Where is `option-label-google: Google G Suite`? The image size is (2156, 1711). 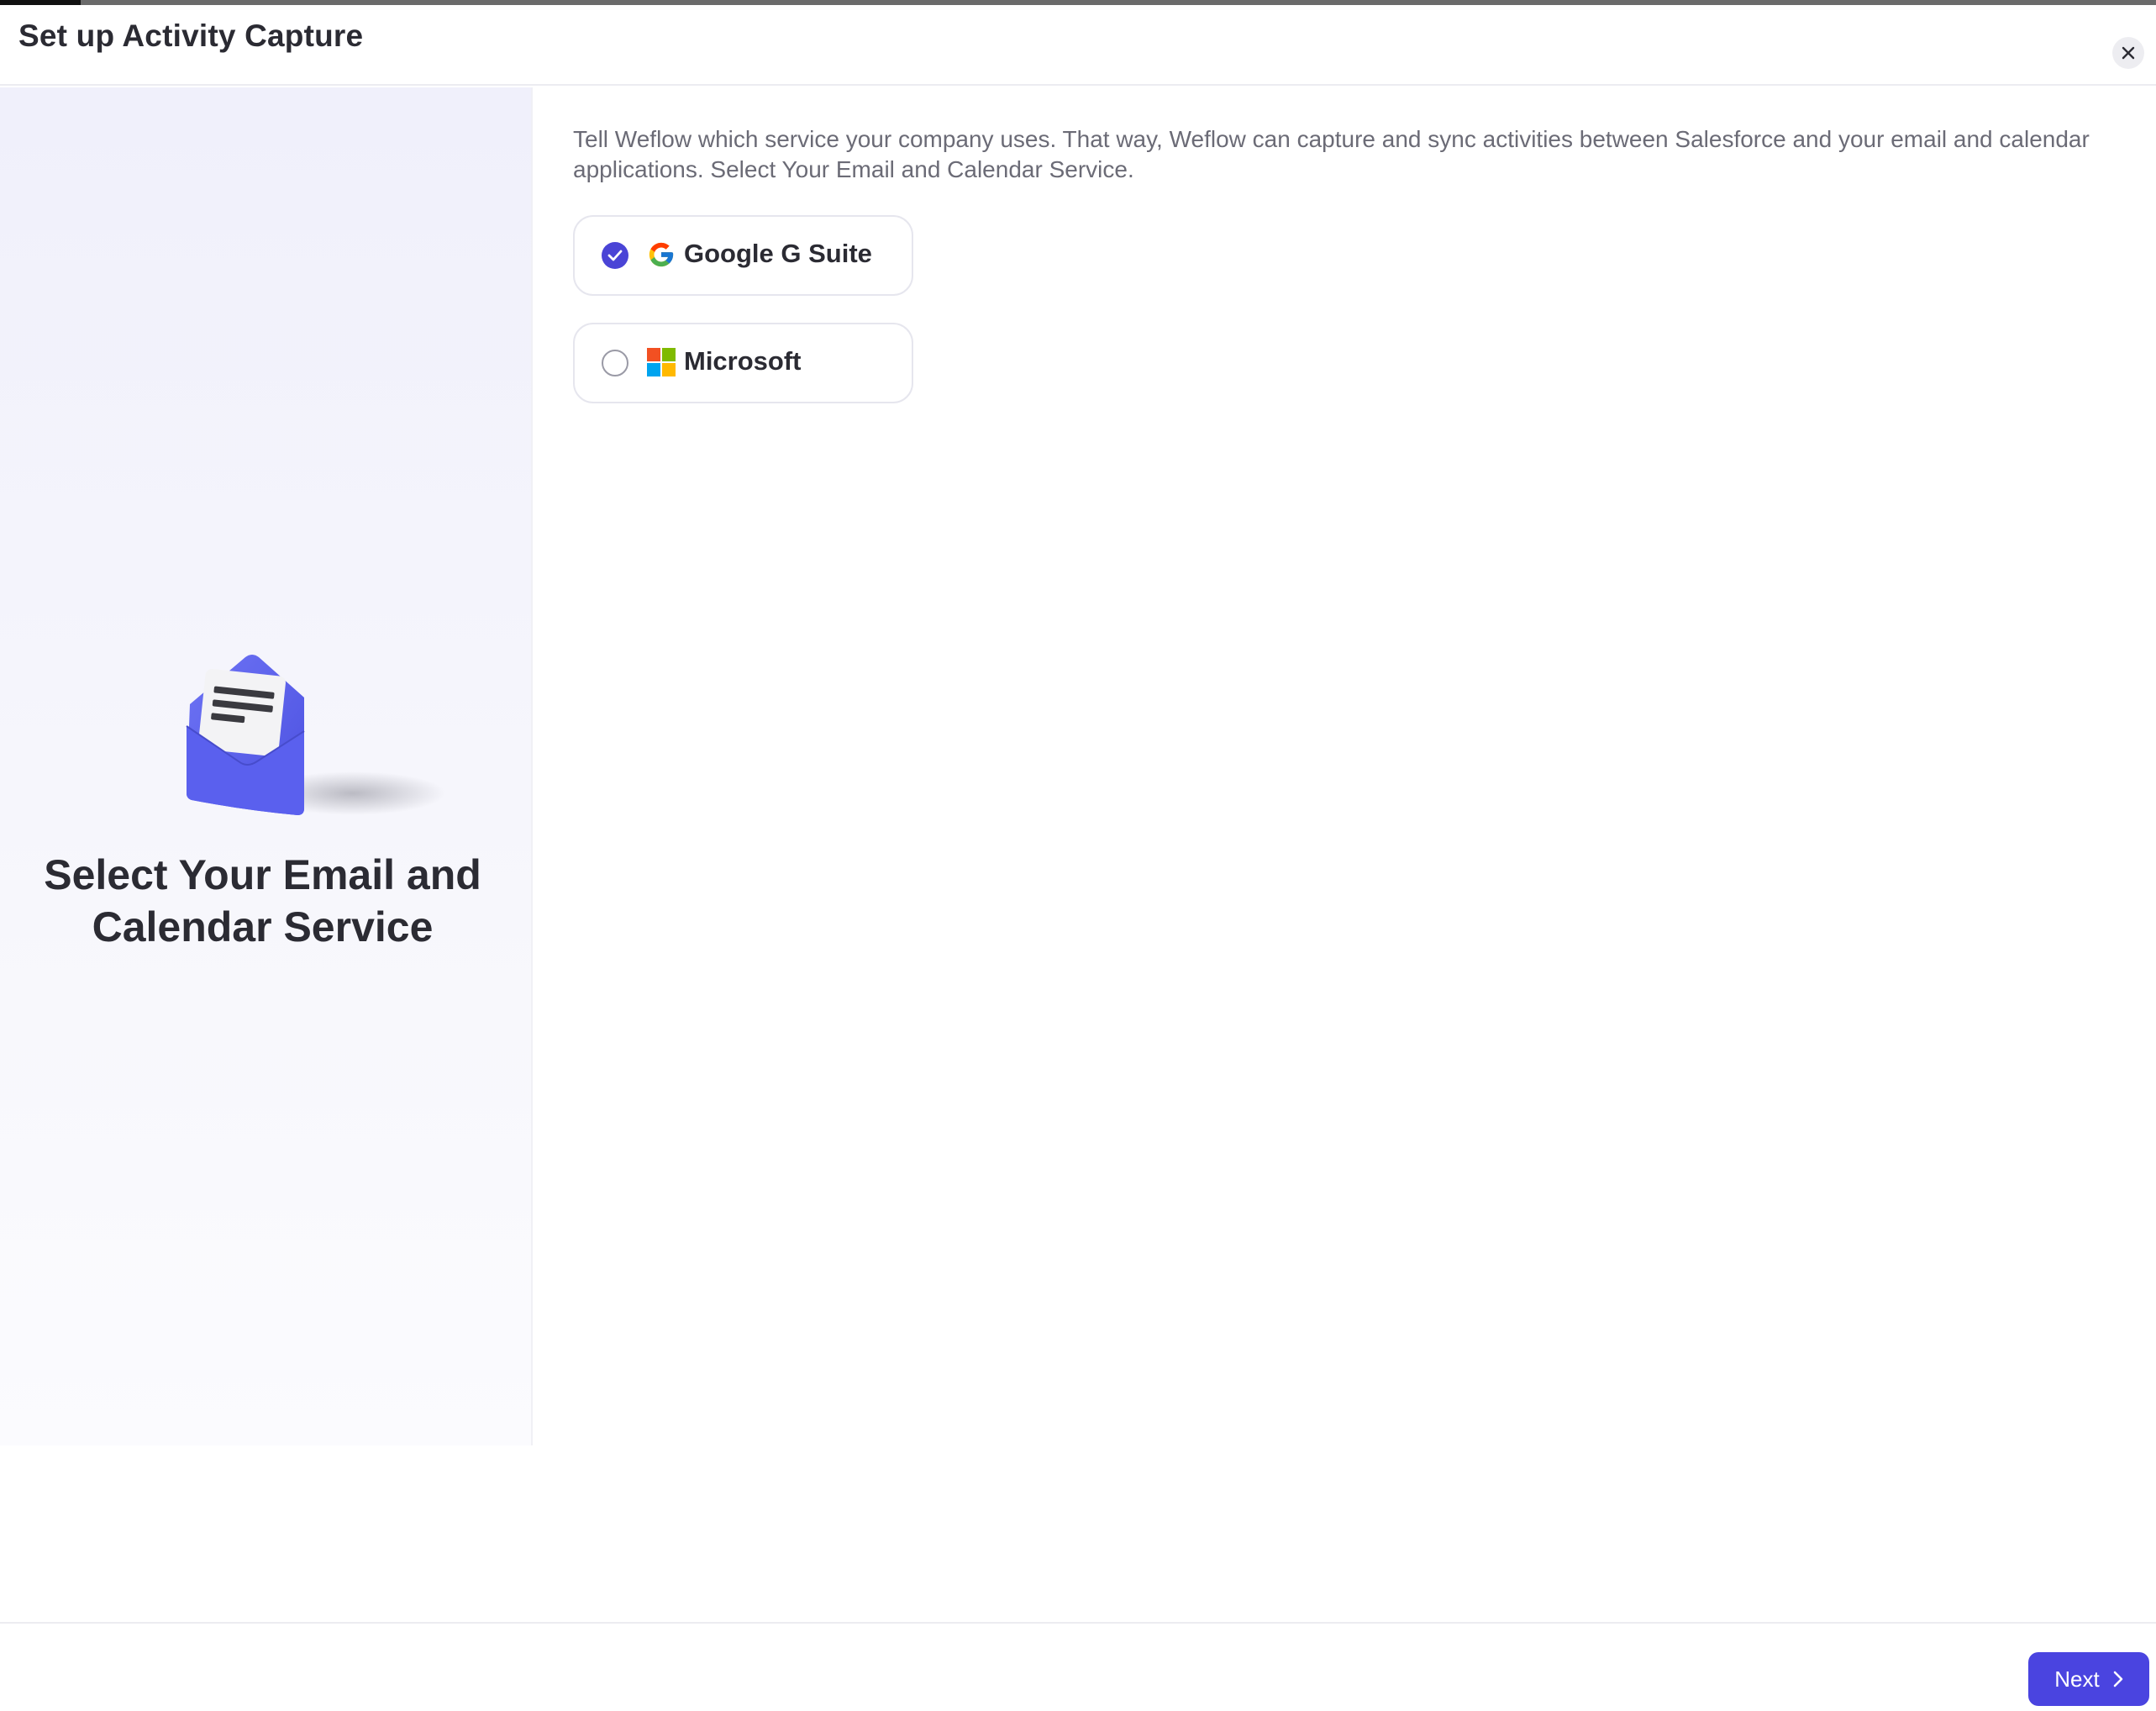
option-label-google: Google G Suite is located at coordinates (778, 254).